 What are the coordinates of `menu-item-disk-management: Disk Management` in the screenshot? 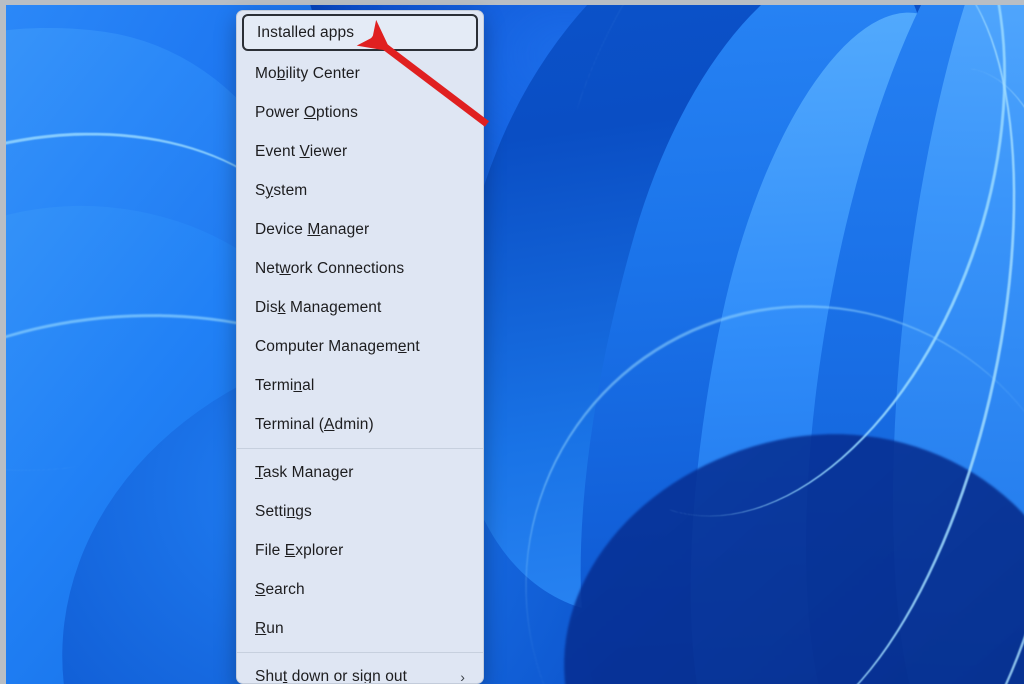 It's located at (360, 307).